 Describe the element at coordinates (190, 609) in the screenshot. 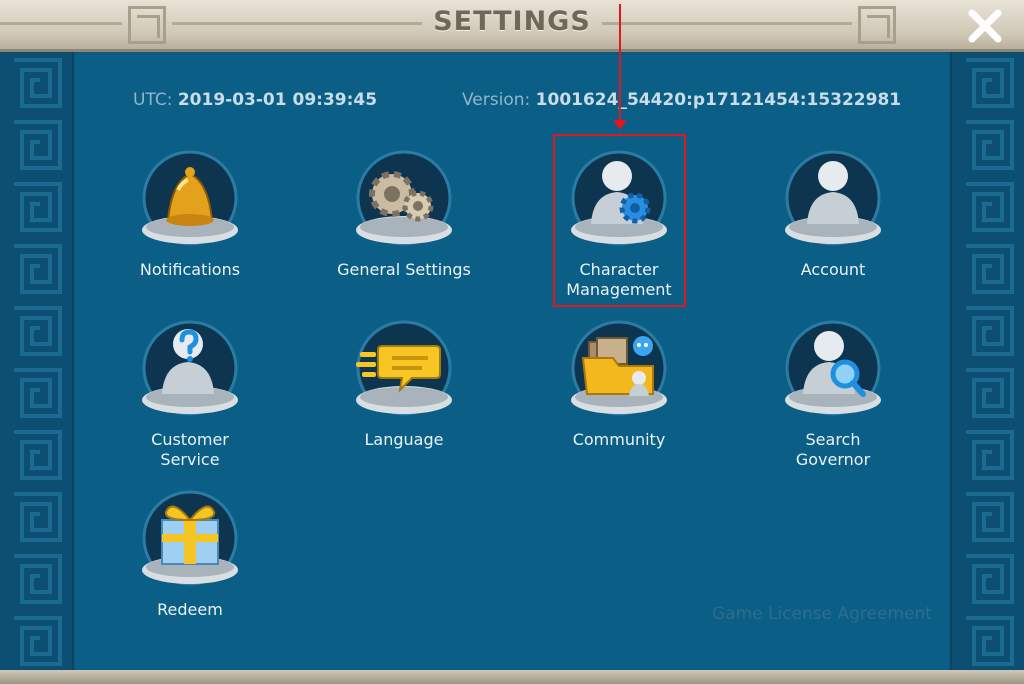

I see `tile-label: Redeem` at that location.